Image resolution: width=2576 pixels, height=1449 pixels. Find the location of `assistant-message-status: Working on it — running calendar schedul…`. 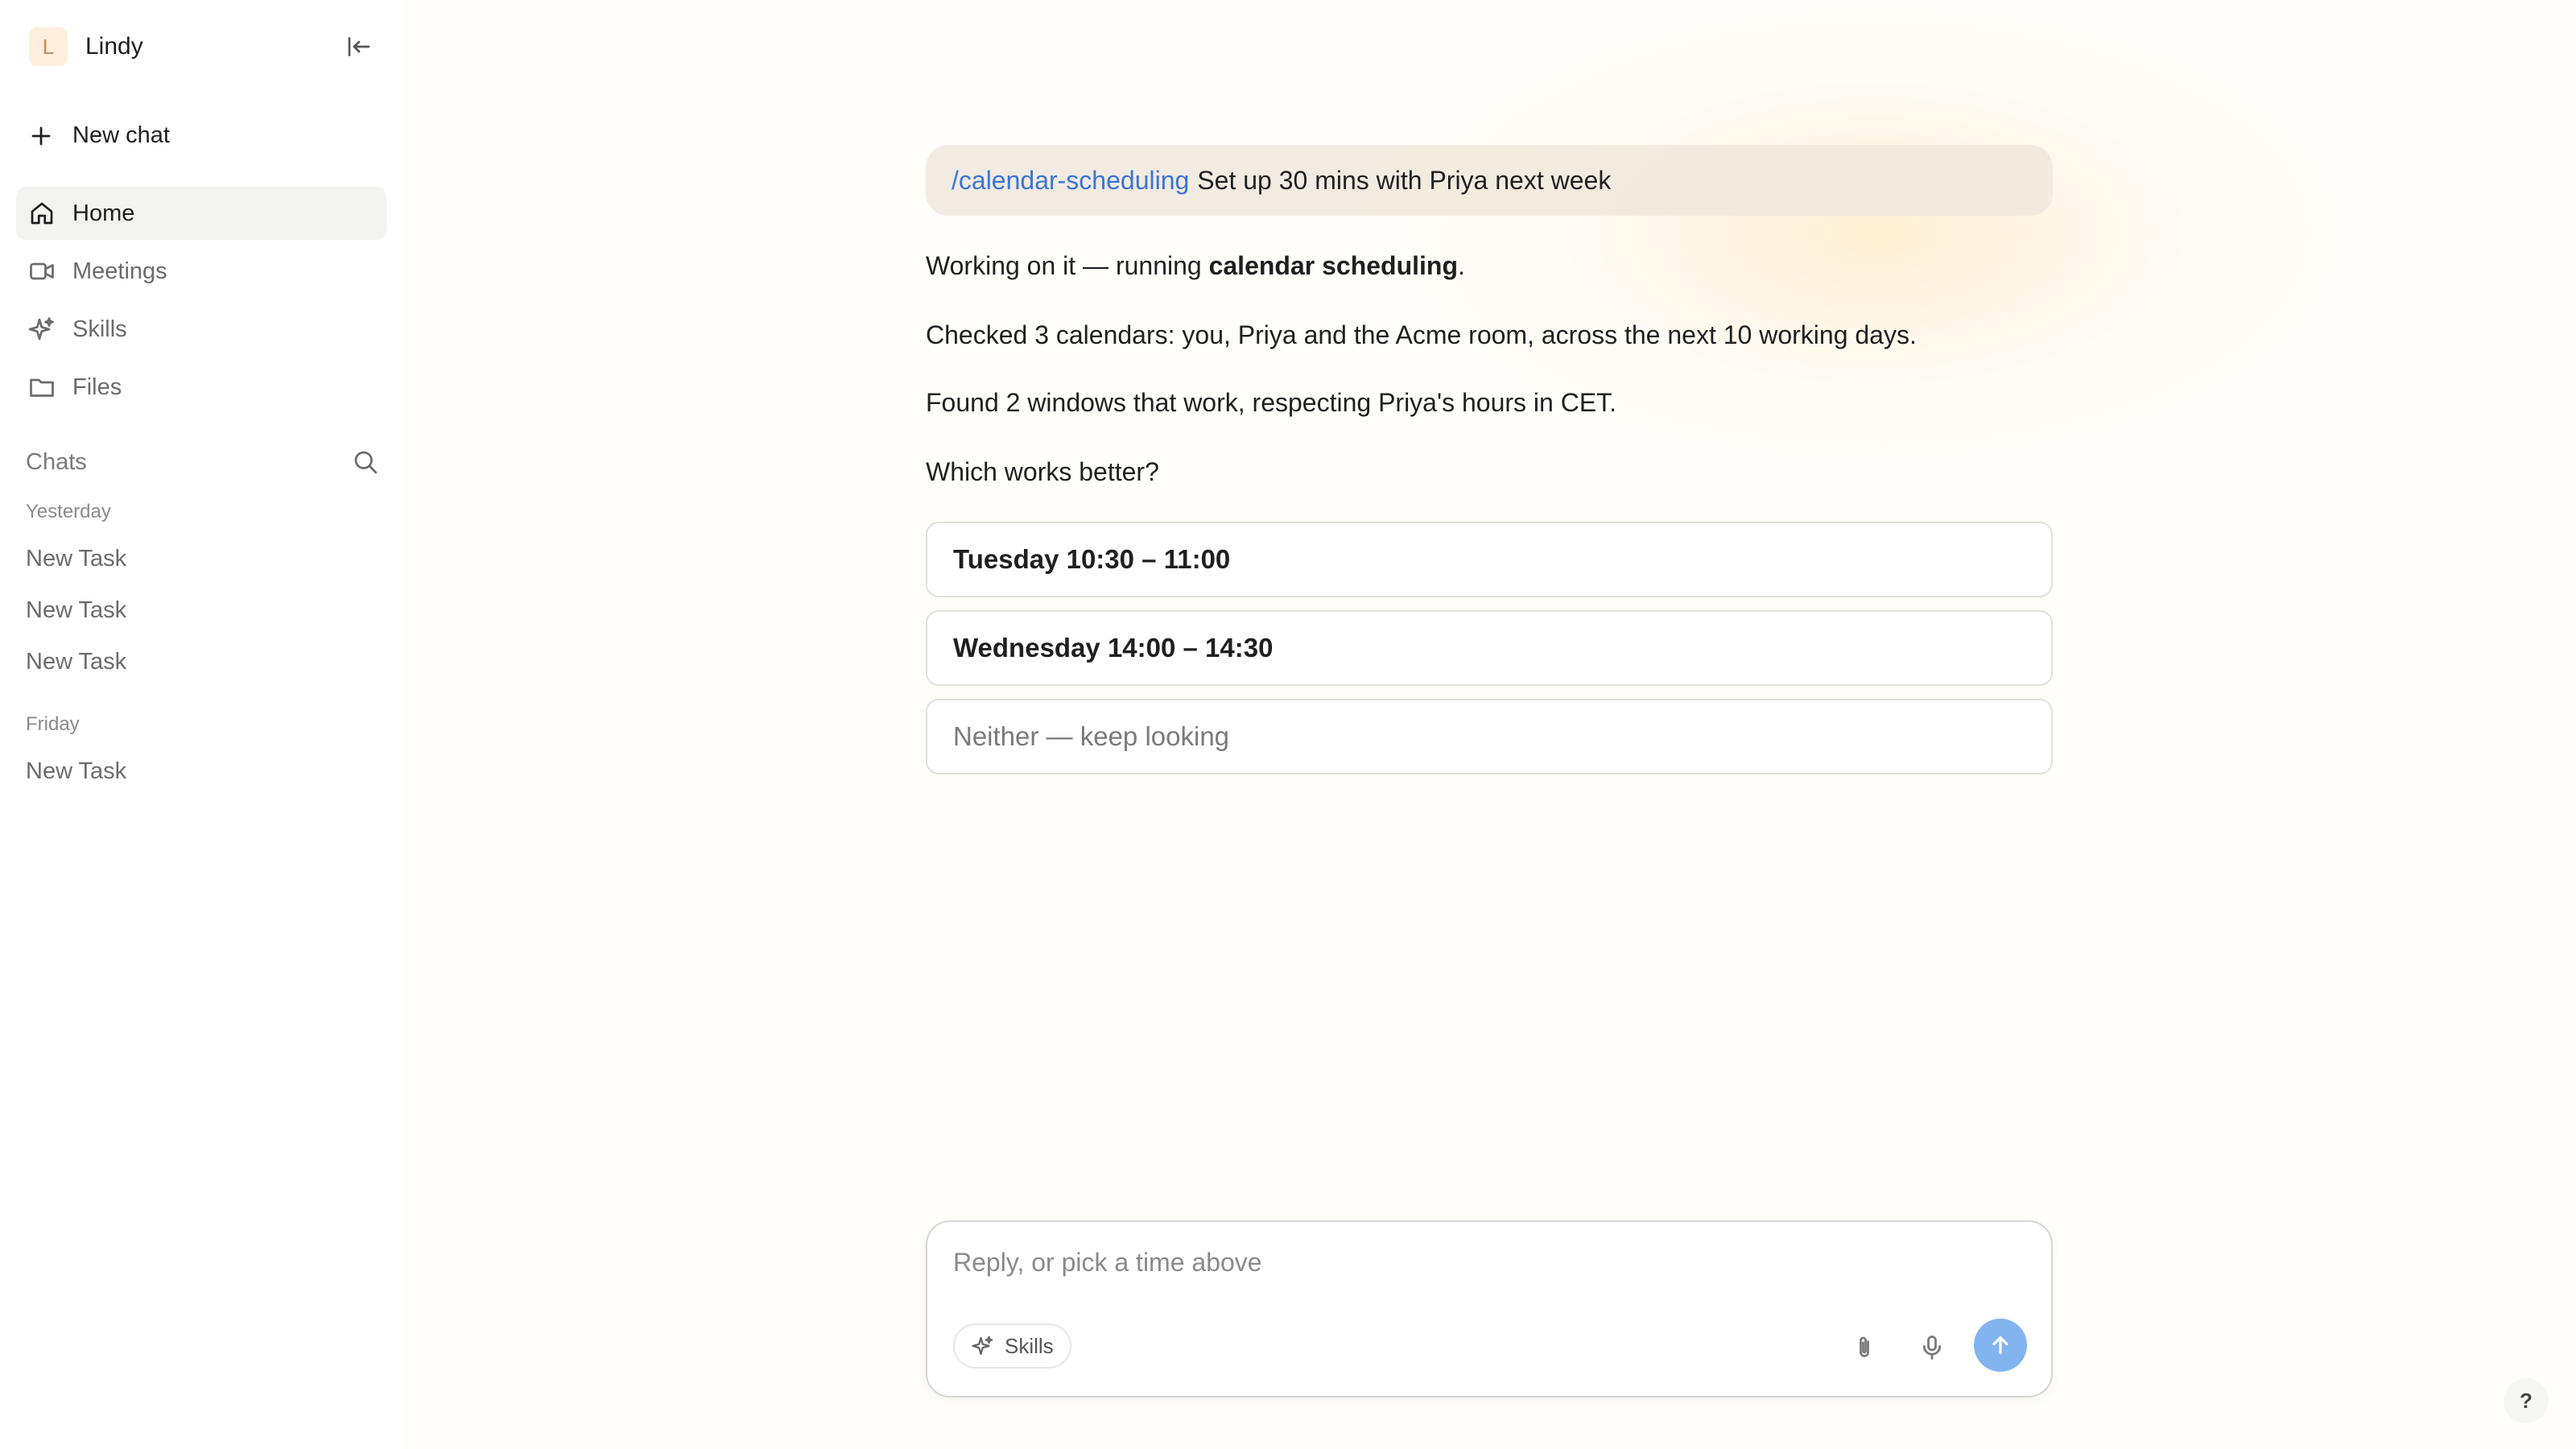

assistant-message-status: Working on it — running calendar schedul… is located at coordinates (1195, 266).